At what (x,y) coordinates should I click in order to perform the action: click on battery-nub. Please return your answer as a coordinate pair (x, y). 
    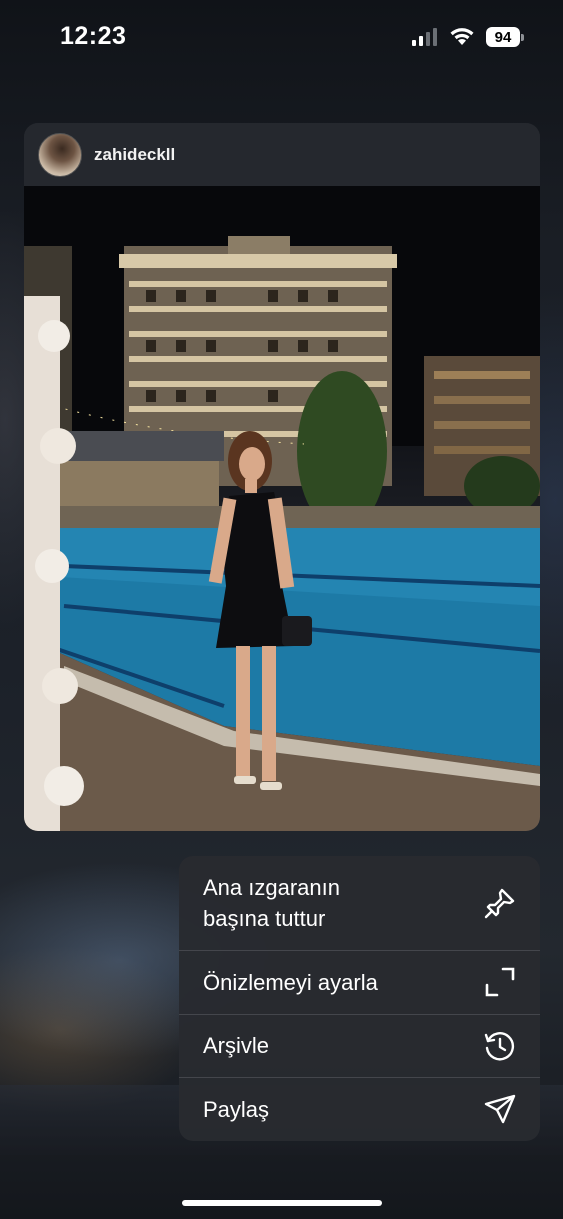
    Looking at the image, I should click on (522, 37).